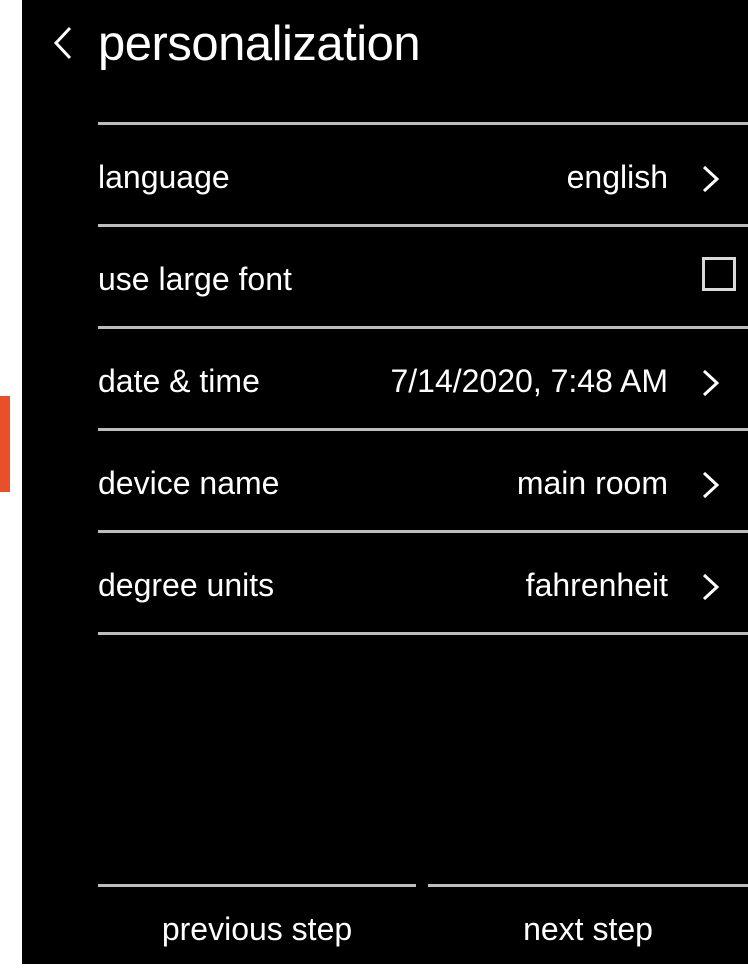  I want to click on header: personalization, so click(385, 45).